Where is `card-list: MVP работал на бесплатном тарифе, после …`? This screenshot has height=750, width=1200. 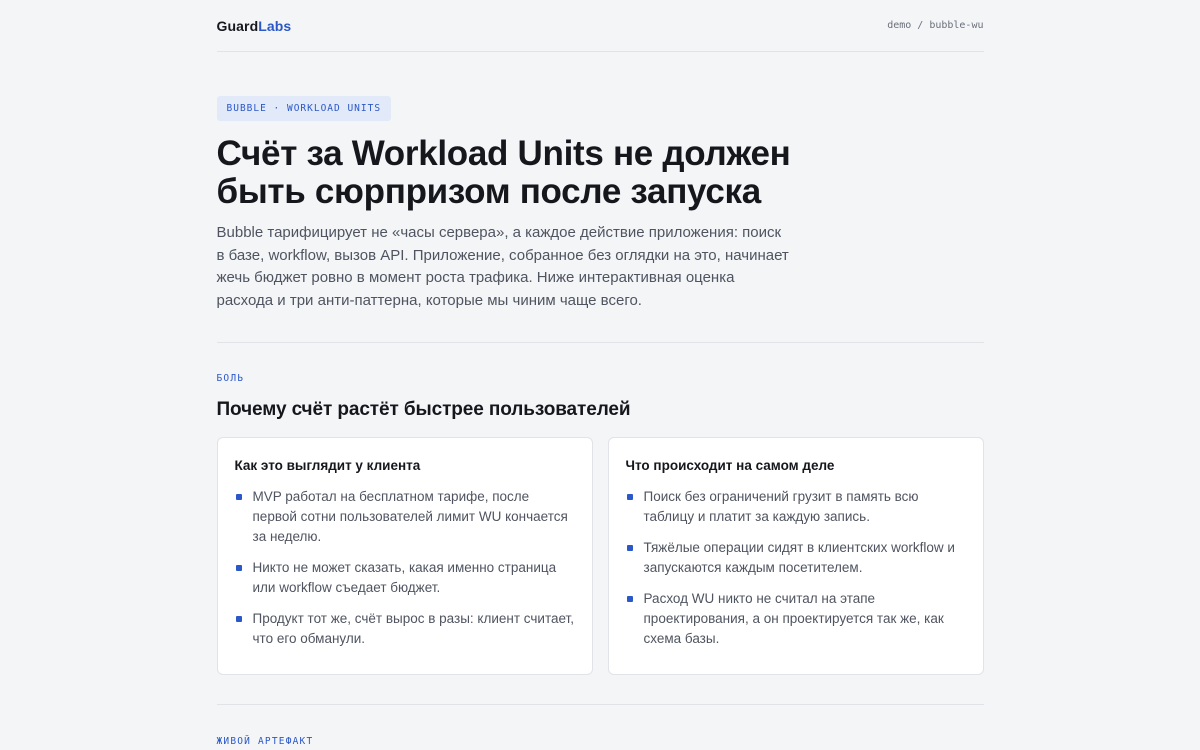 card-list: MVP работал на бесплатном тарифе, после … is located at coordinates (405, 568).